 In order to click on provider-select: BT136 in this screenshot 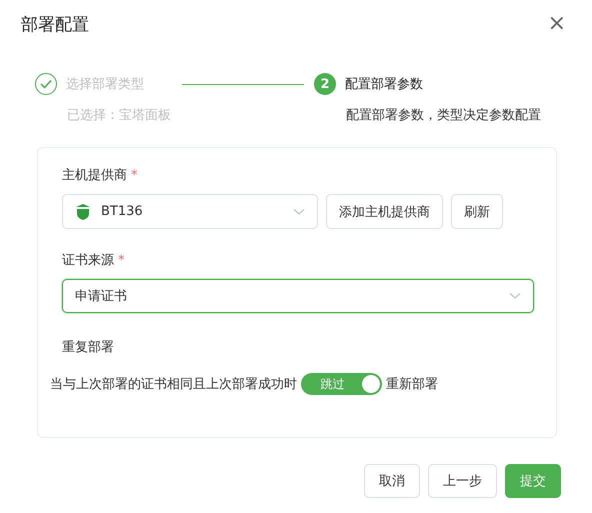, I will do `click(190, 211)`.